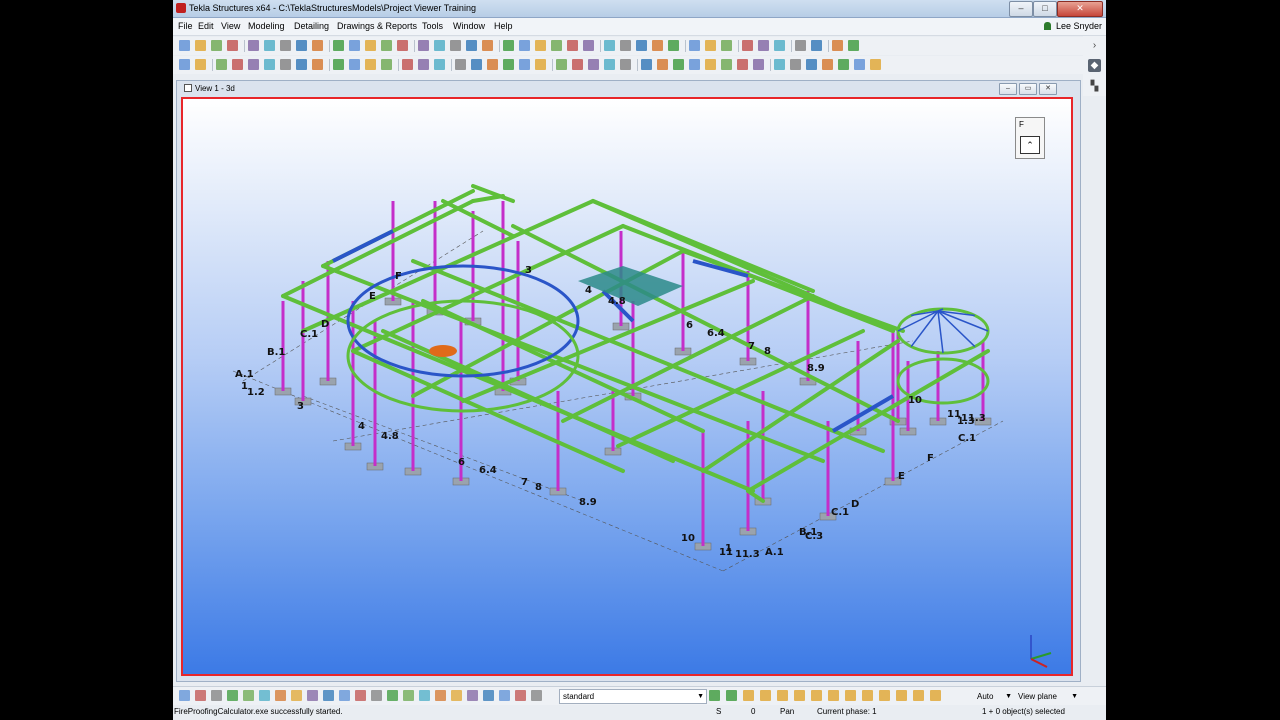  Describe the element at coordinates (1021, 9) in the screenshot. I see `minimize-button: –` at that location.